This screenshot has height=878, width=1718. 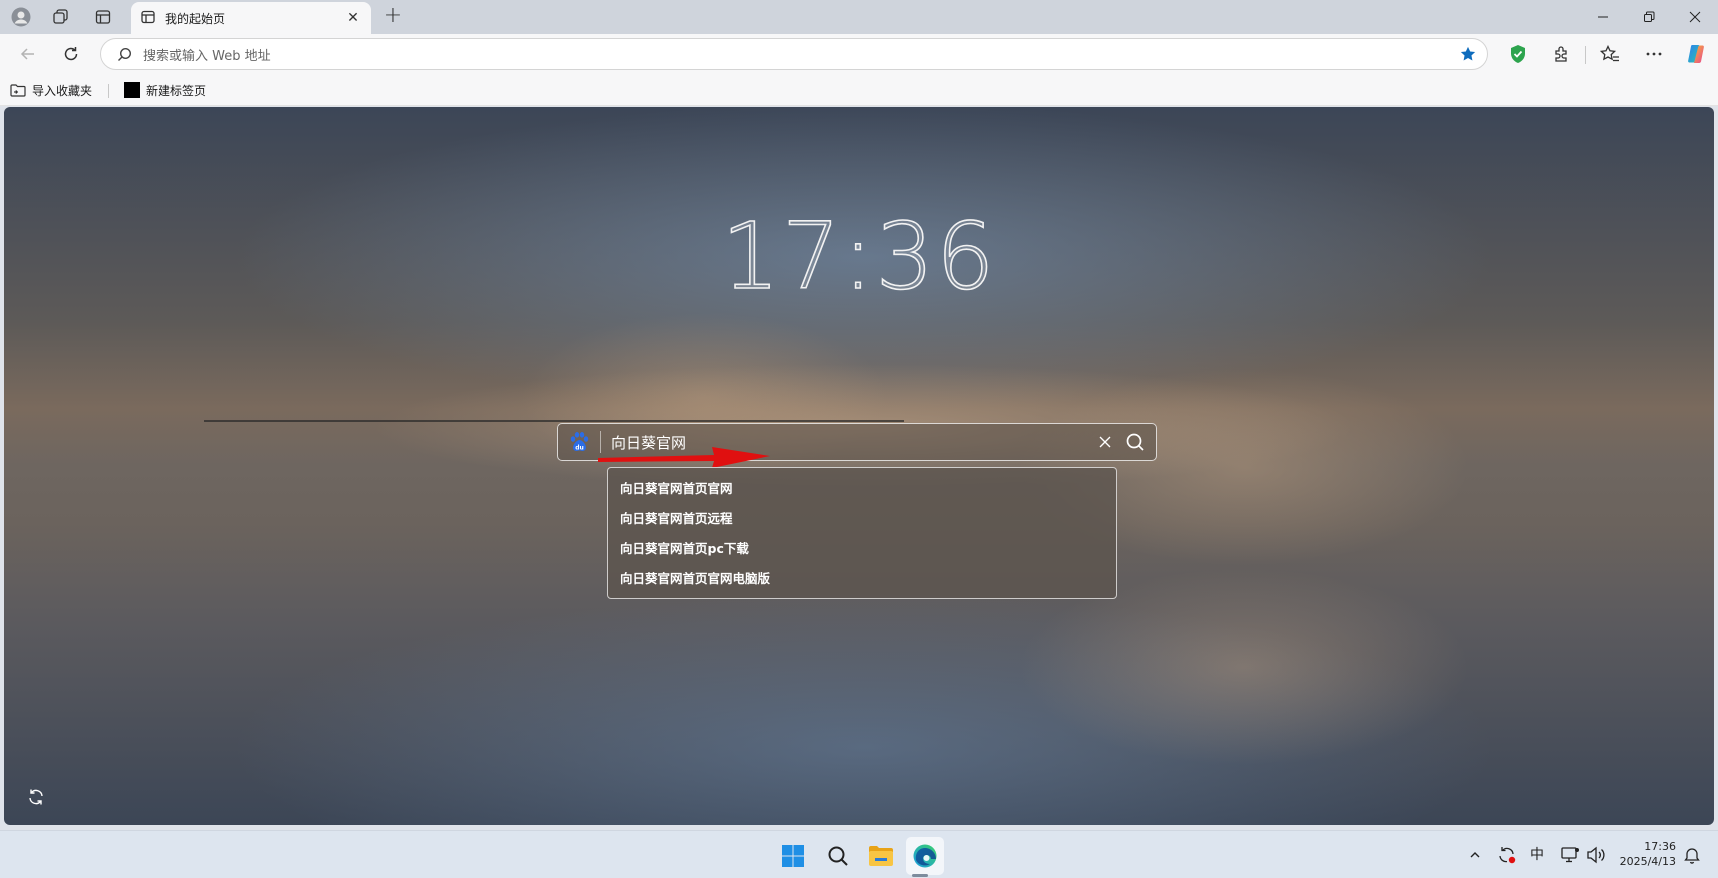 I want to click on windows-start-icon, so click(x=793, y=856).